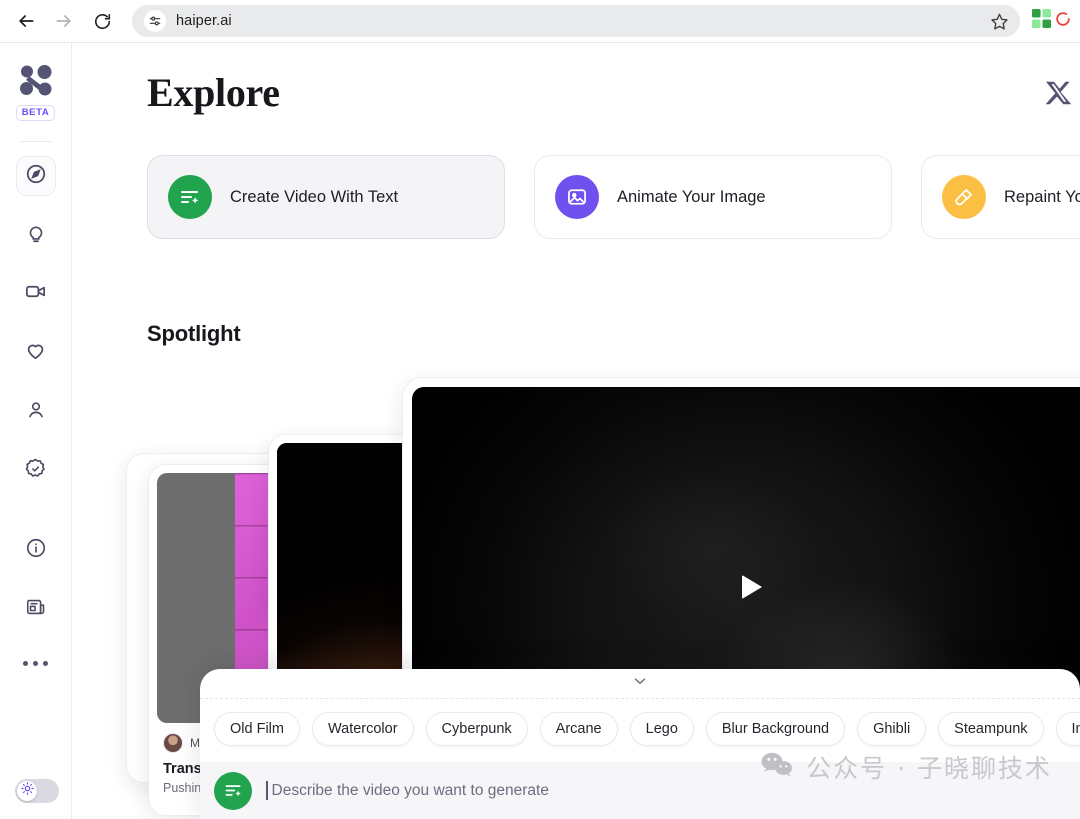 Image resolution: width=1080 pixels, height=819 pixels. I want to click on address-bar: haiper.ai, so click(576, 21).